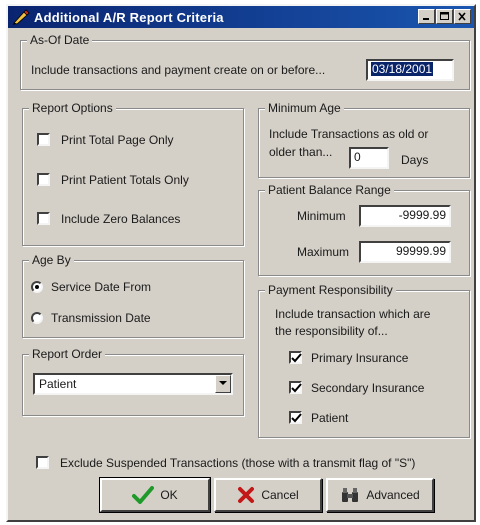  Describe the element at coordinates (393, 495) in the screenshot. I see `advanced-button-label: Advanced` at that location.